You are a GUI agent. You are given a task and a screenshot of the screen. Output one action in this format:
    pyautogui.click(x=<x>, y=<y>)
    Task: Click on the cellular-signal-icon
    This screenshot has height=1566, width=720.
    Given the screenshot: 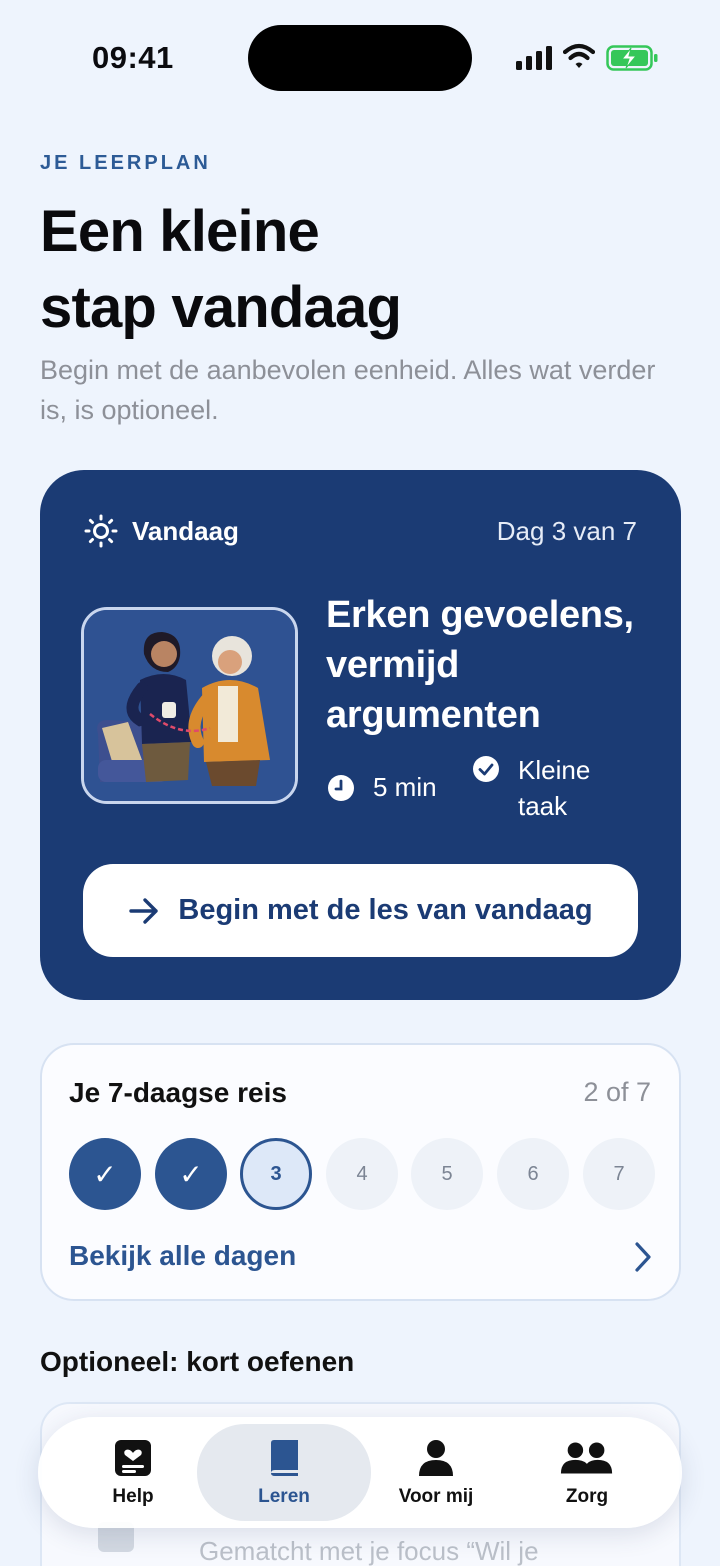 What is the action you would take?
    pyautogui.click(x=534, y=58)
    